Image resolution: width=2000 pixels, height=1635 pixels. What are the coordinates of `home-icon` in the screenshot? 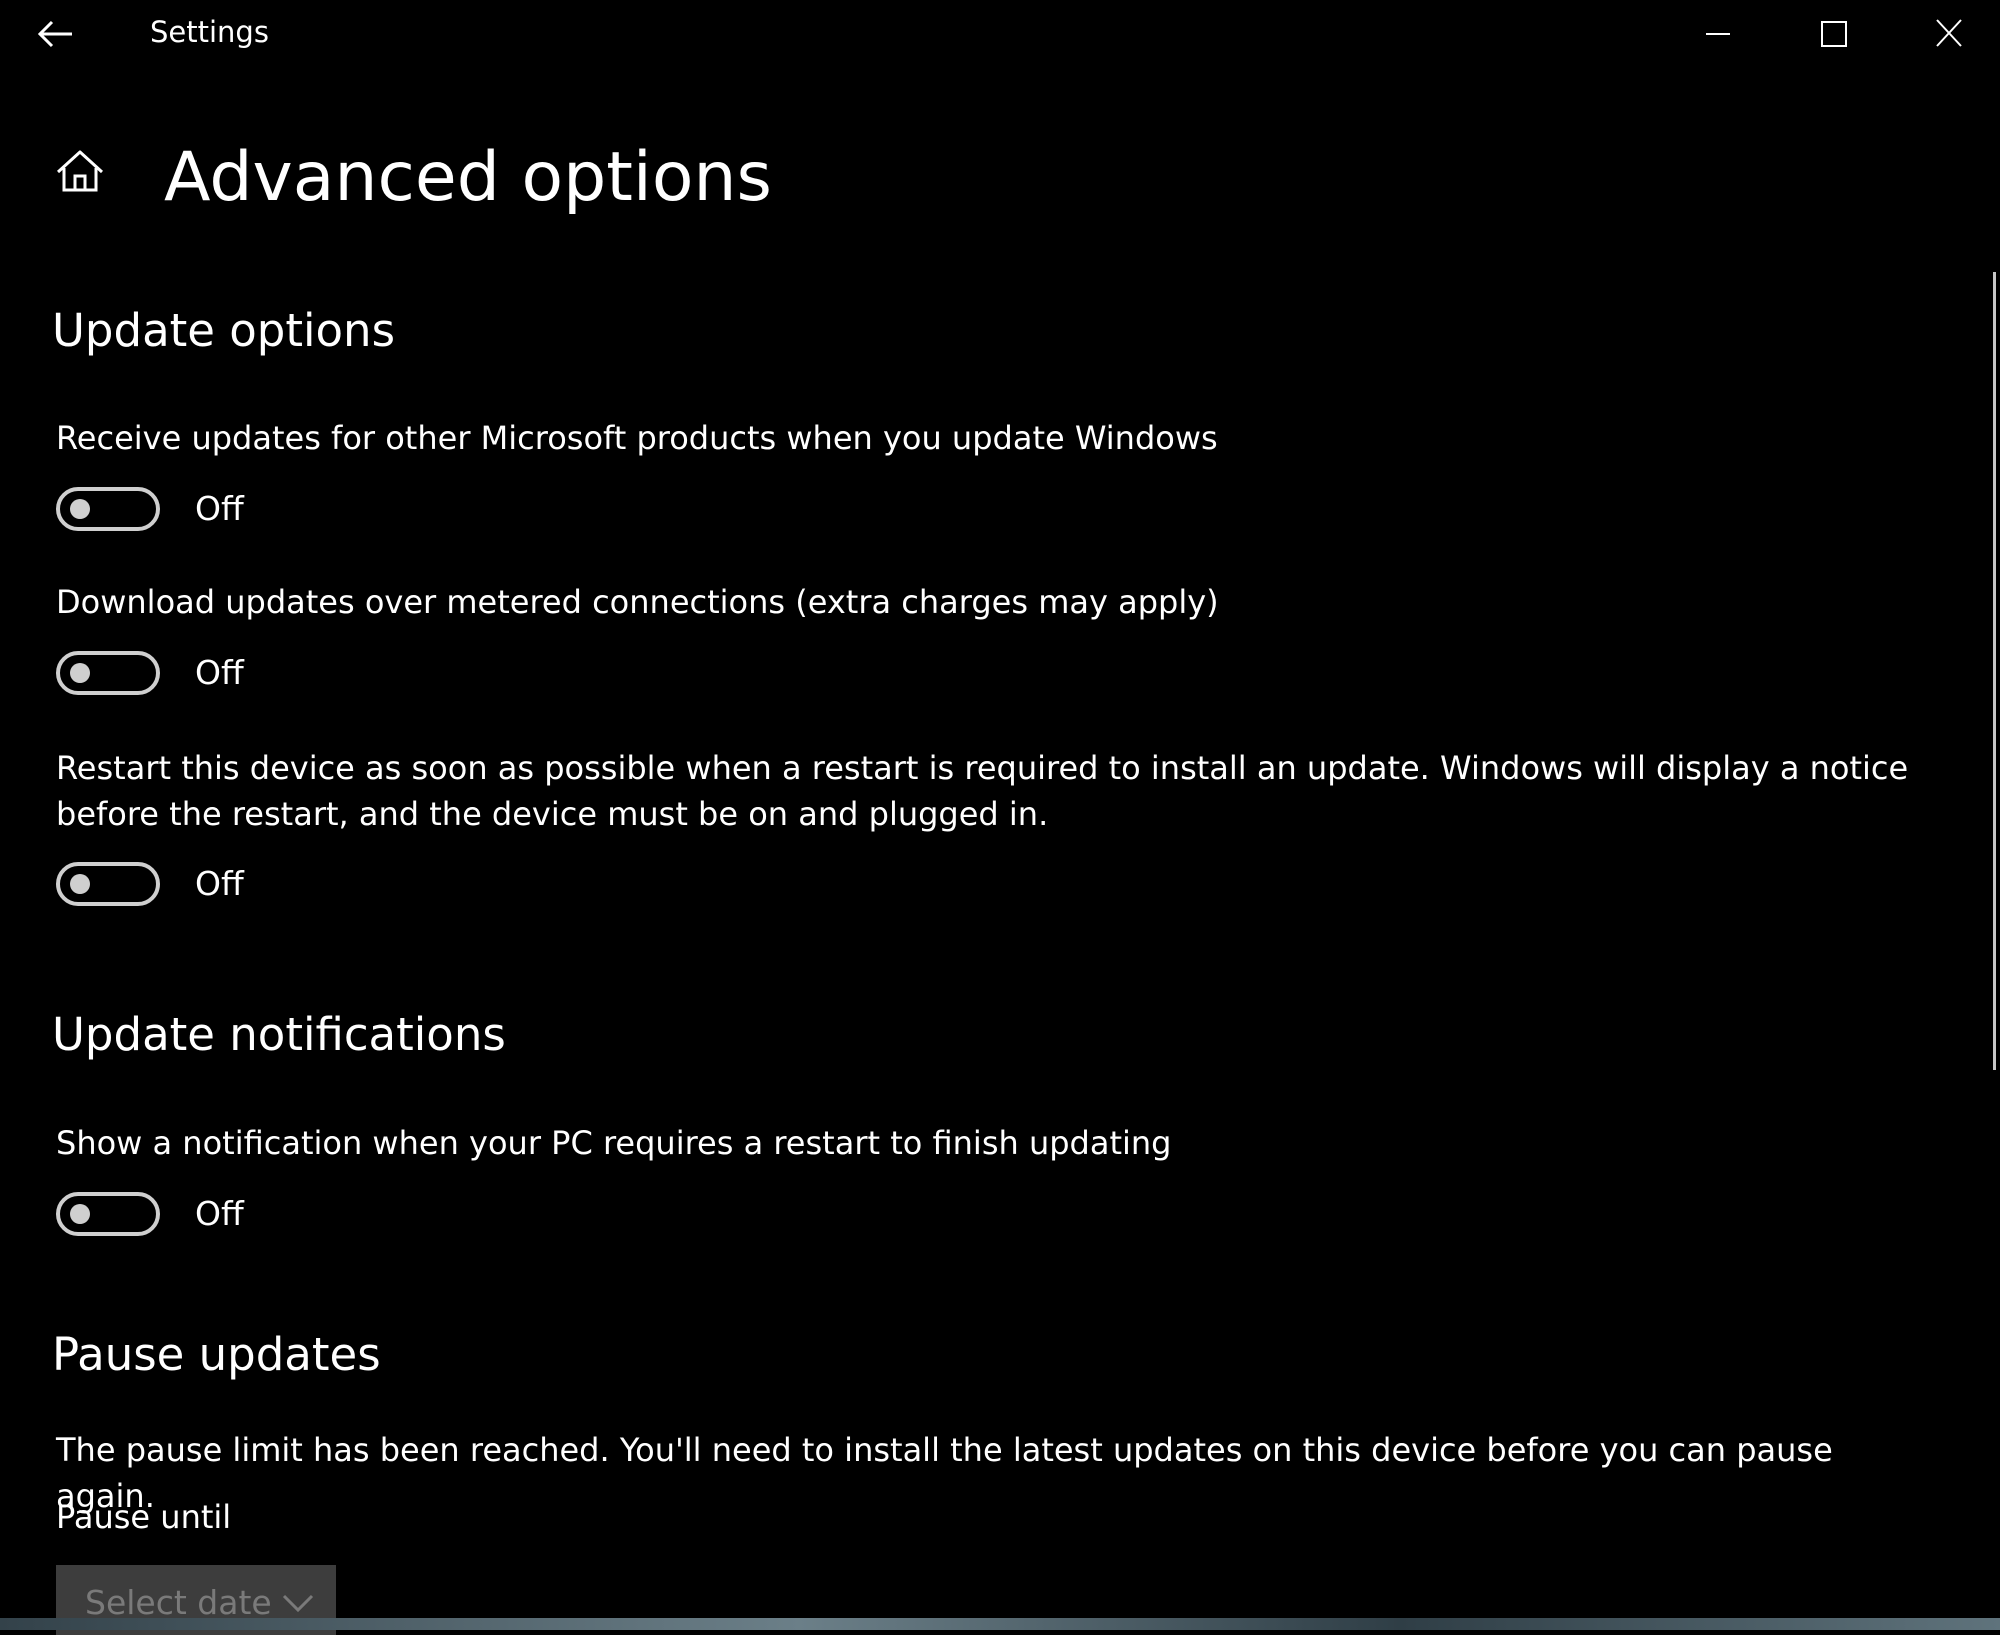 It's located at (80, 171).